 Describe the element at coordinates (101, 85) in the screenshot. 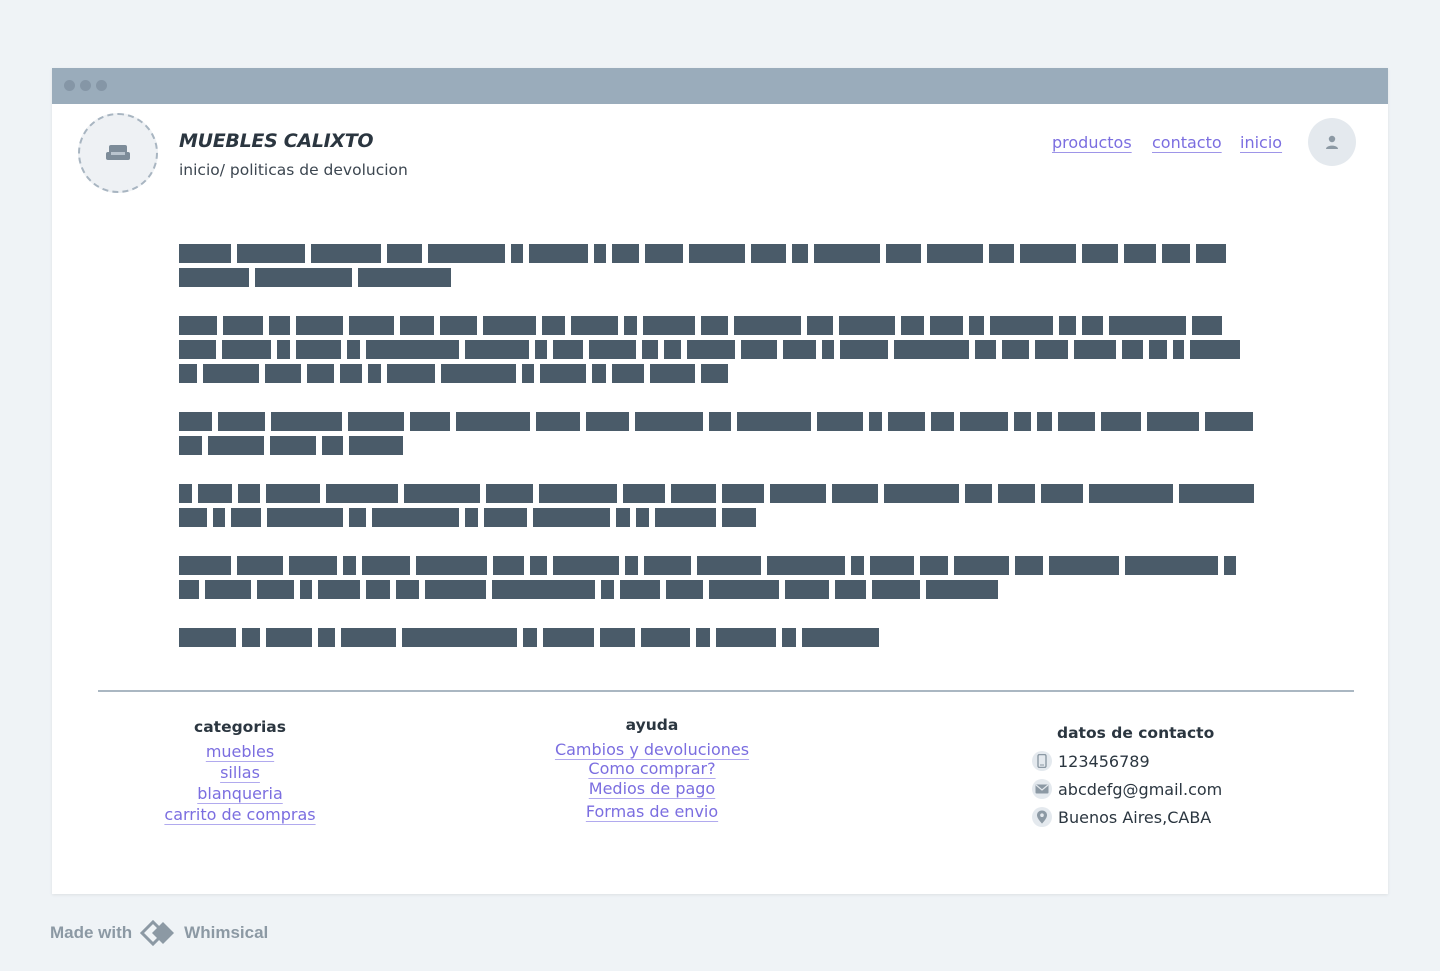

I see `window-dot-icon` at that location.